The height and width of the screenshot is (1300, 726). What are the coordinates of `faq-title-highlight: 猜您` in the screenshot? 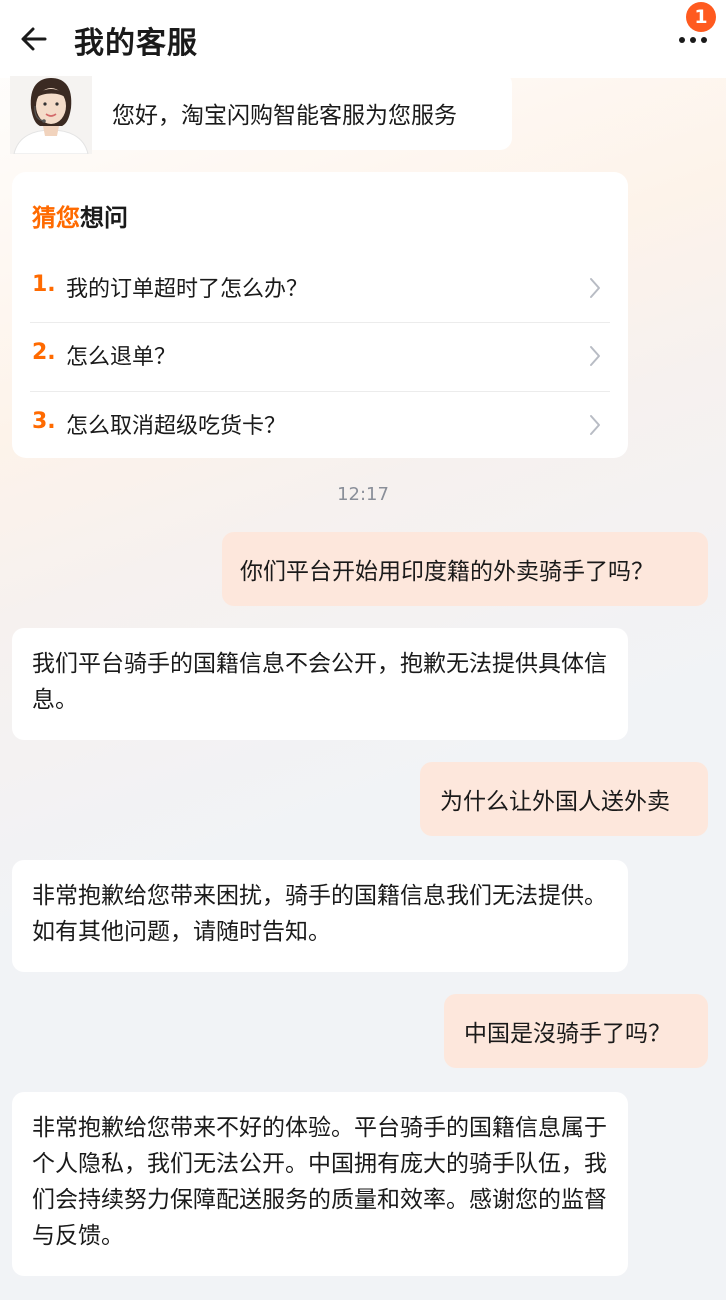 It's located at (56, 218).